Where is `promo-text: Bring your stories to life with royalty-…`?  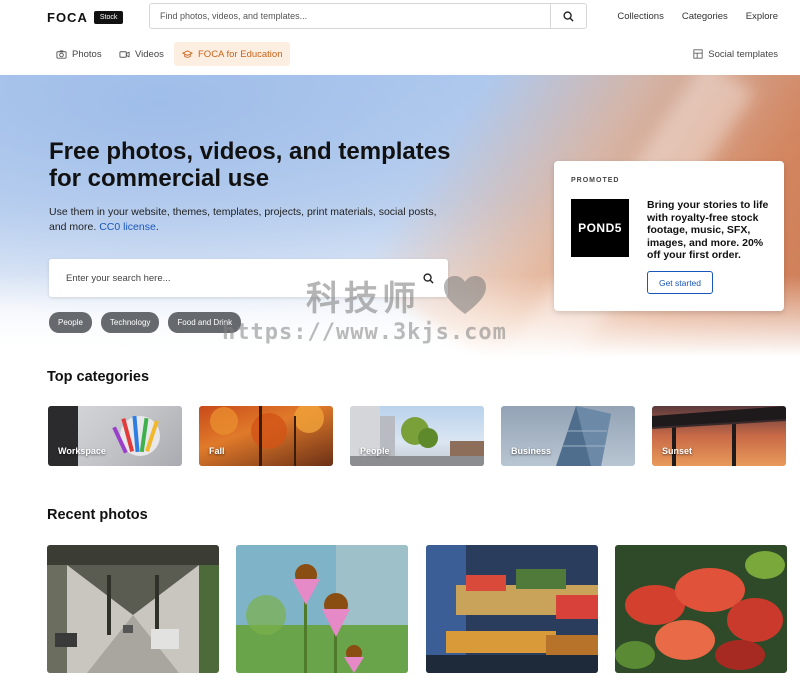 promo-text: Bring your stories to life with royalty-… is located at coordinates (708, 230).